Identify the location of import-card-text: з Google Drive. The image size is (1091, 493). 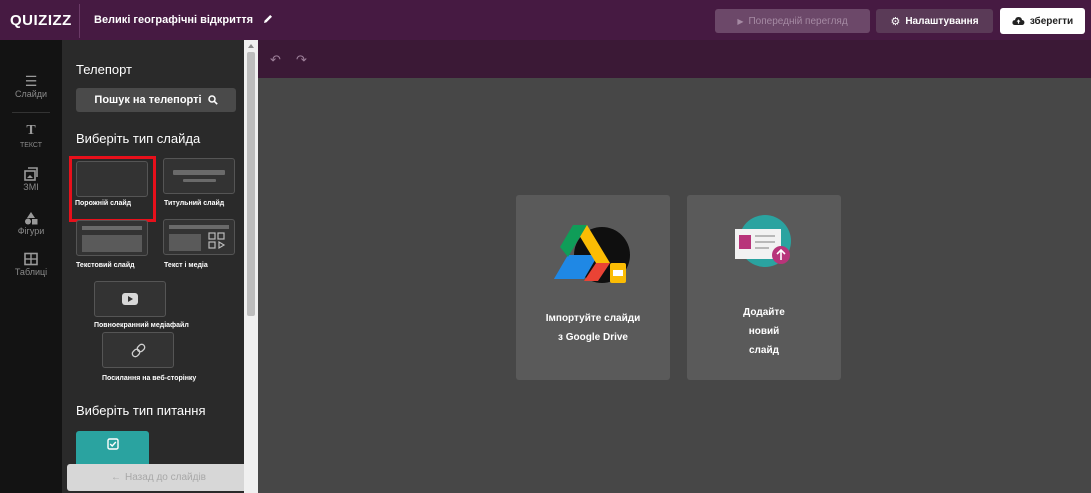
(593, 337).